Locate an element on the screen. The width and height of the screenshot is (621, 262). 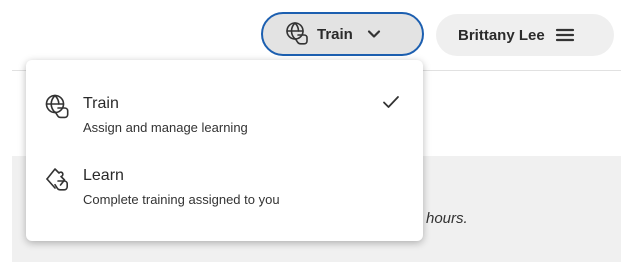
user-menu-button: Brittany Lee is located at coordinates (525, 35).